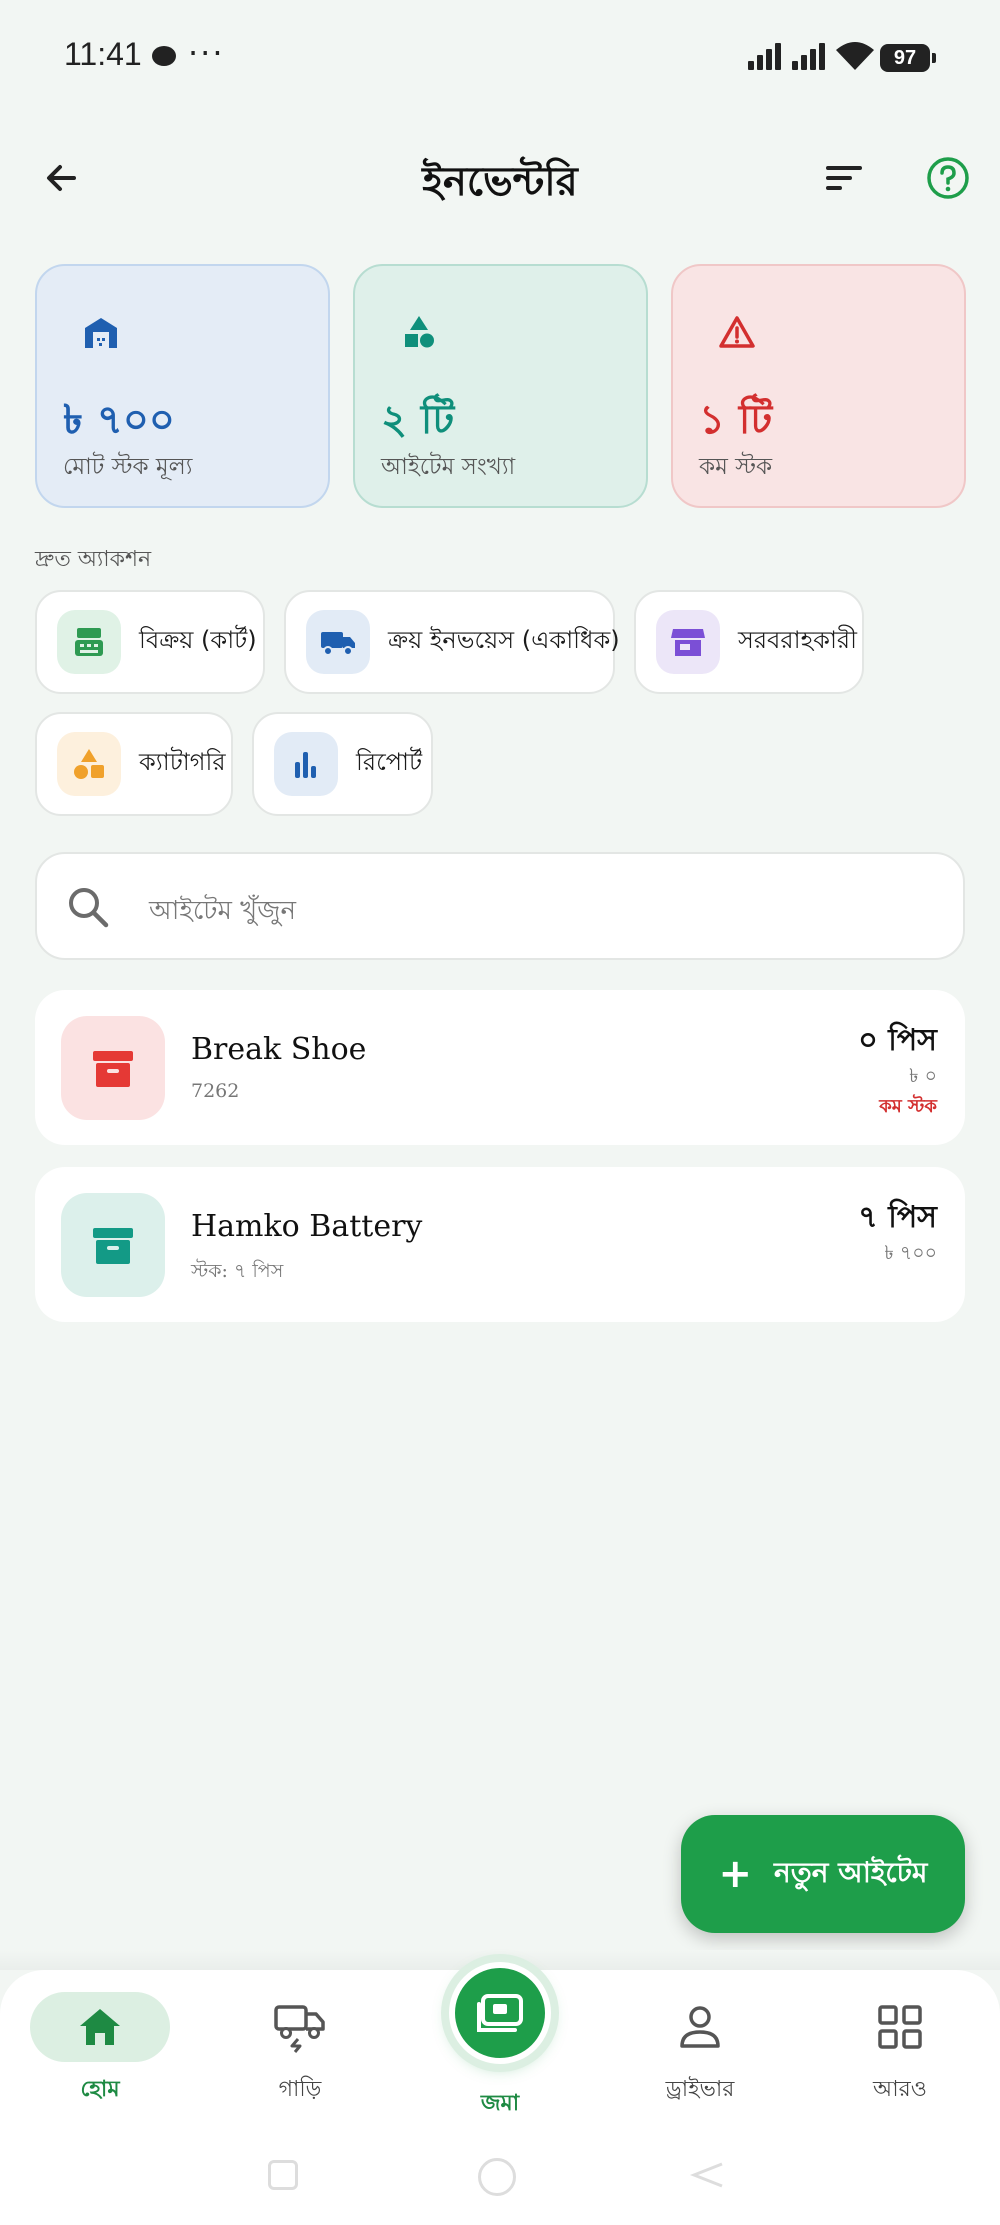 The width and height of the screenshot is (1000, 2225). I want to click on nav-label: হোম, so click(100, 2089).